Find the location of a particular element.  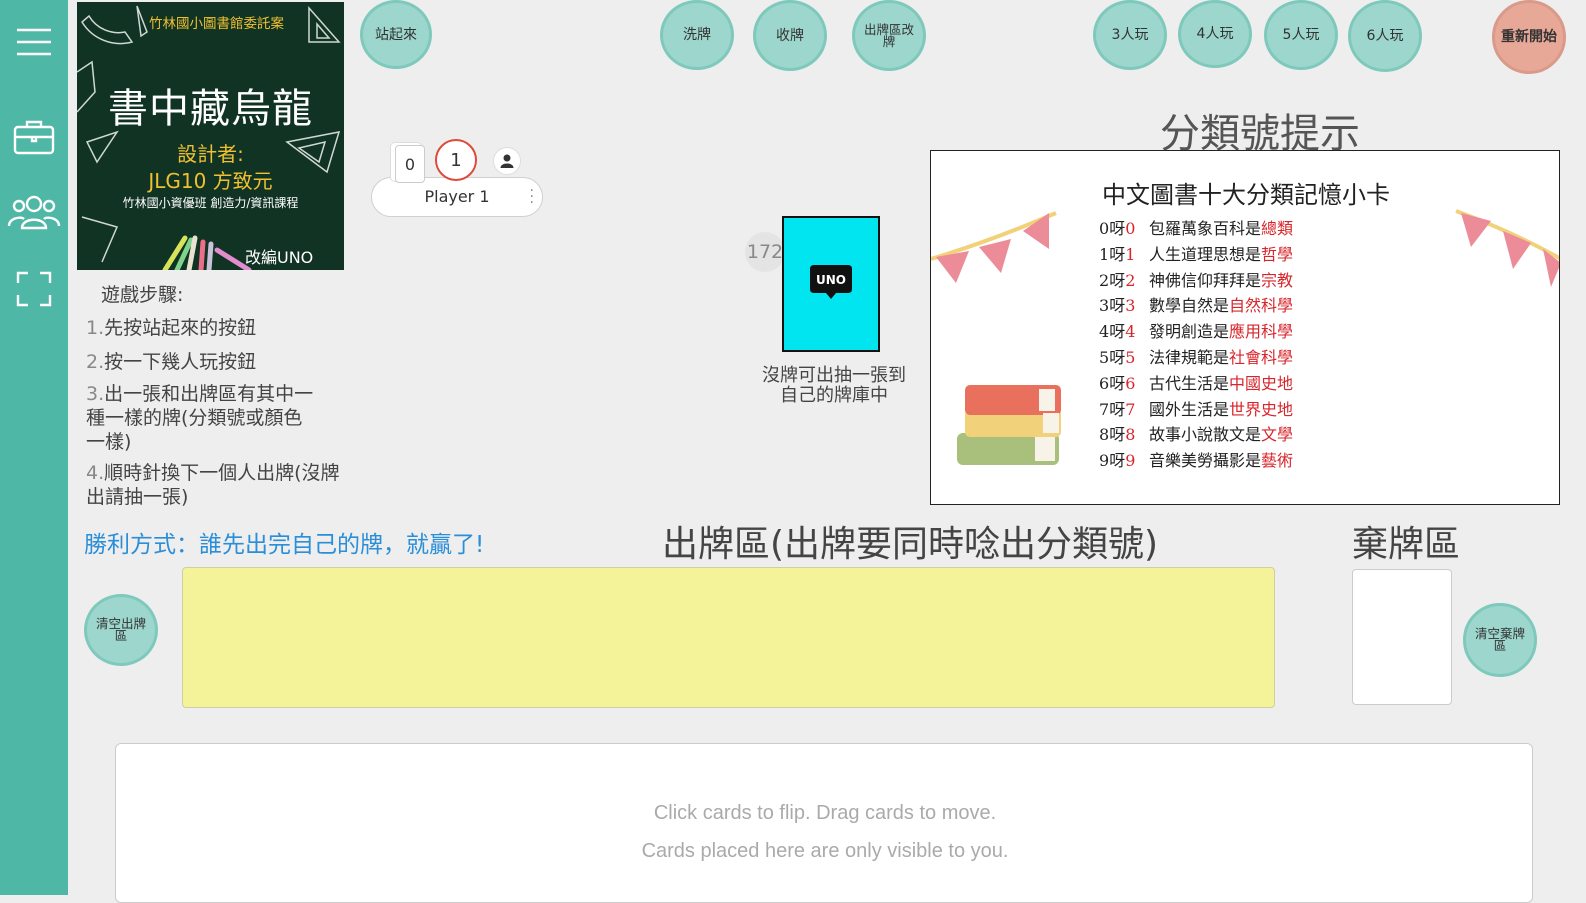

hint-row-index: 9呀9 is located at coordinates (1124, 459).